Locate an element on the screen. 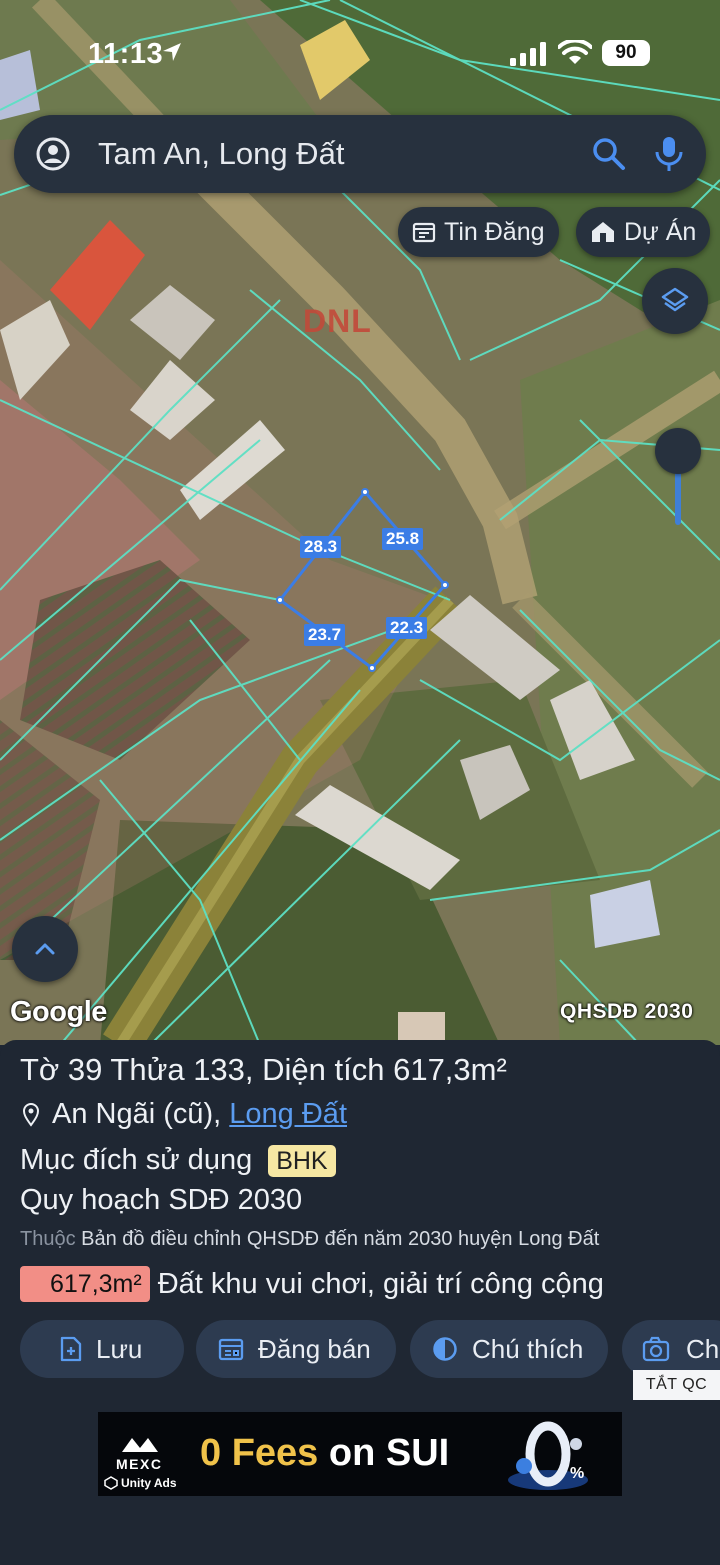 Image resolution: width=720 pixels, height=1565 pixels. layers-icon is located at coordinates (675, 299).